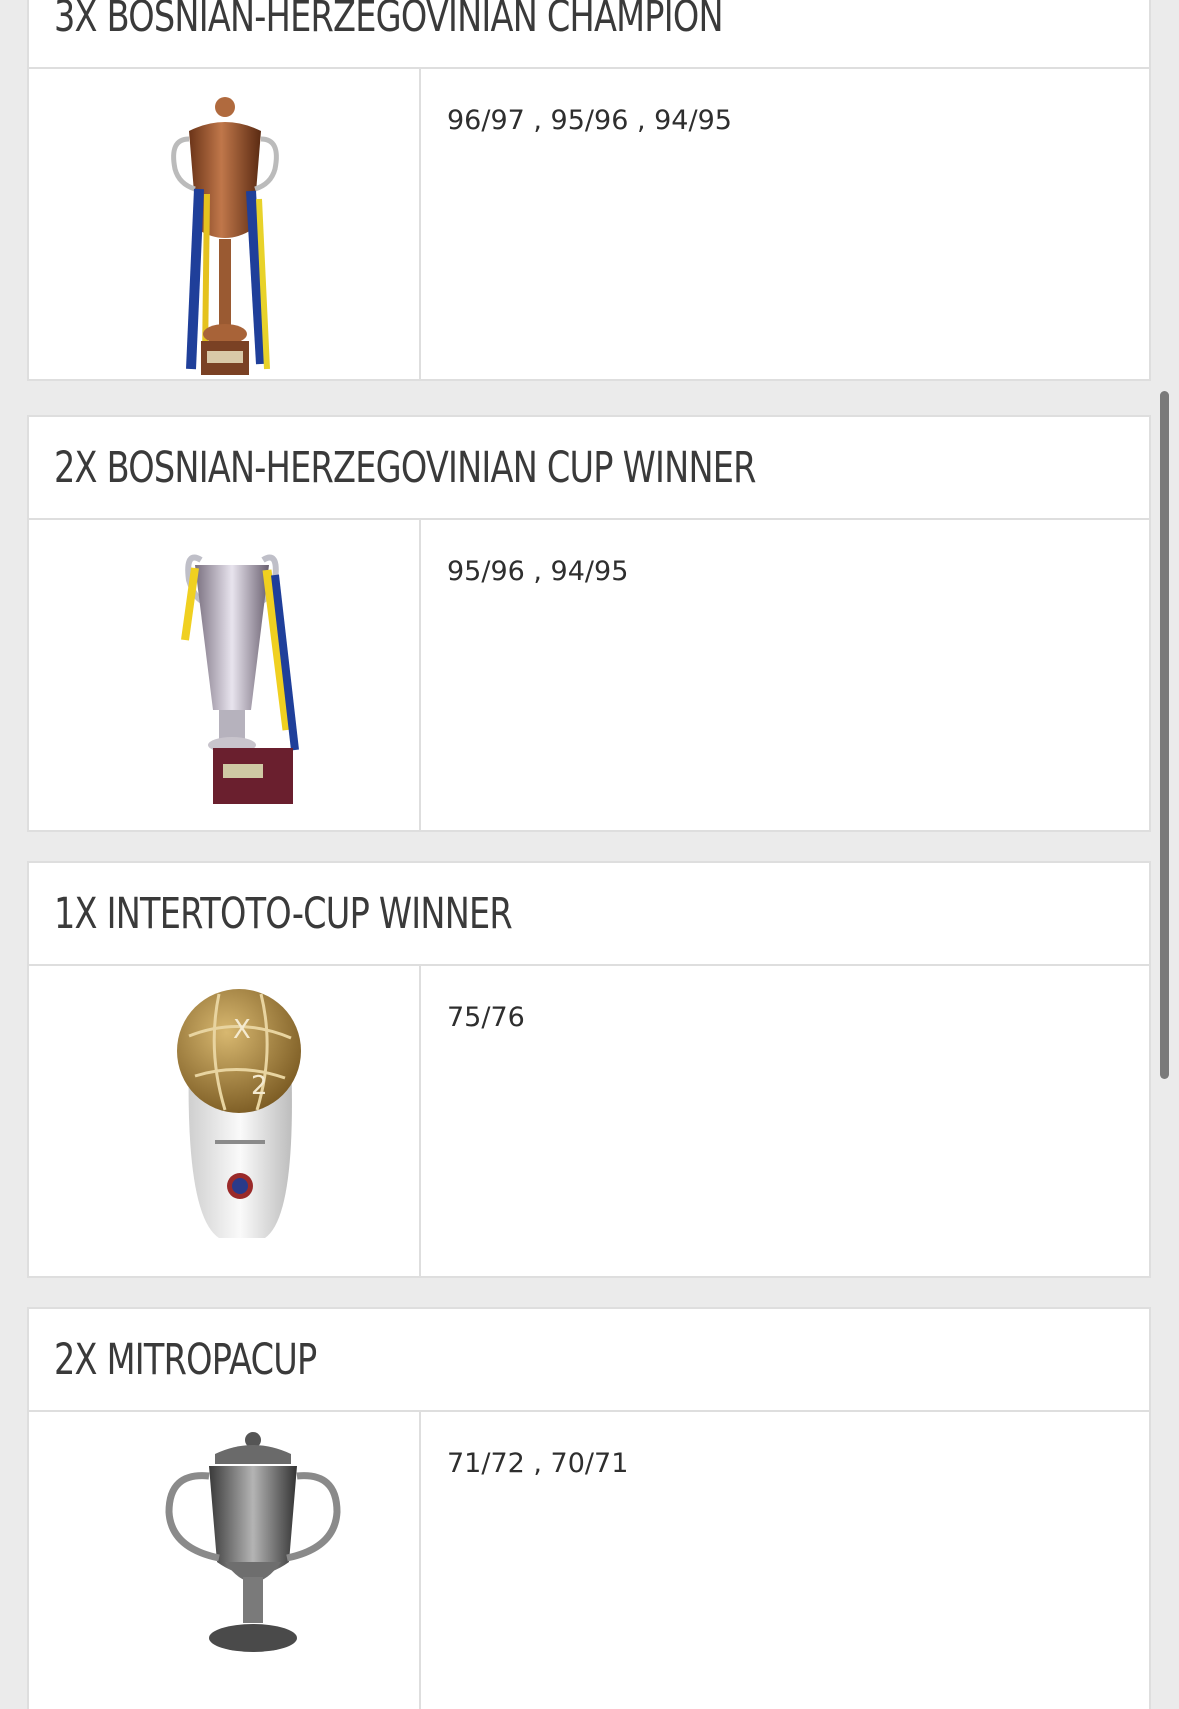 This screenshot has height=1709, width=1179. What do you see at coordinates (1164, 735) in the screenshot?
I see `scrollbar-thumb` at bounding box center [1164, 735].